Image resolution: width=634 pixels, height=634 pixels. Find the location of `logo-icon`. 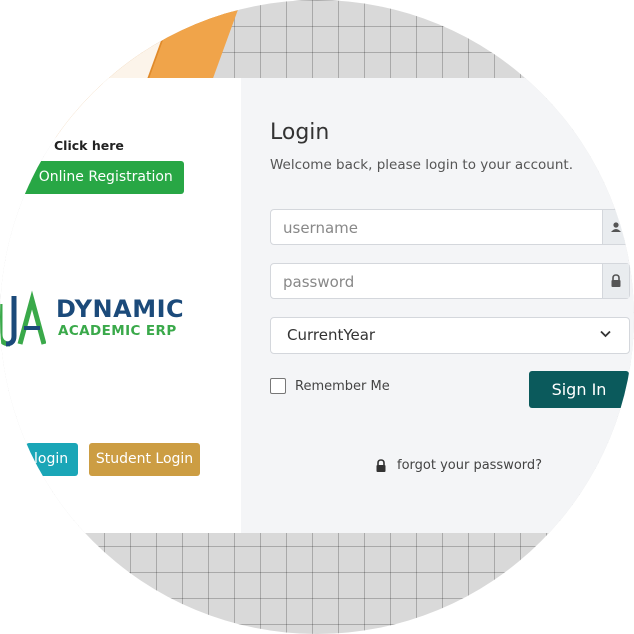

logo-icon is located at coordinates (23, 318).